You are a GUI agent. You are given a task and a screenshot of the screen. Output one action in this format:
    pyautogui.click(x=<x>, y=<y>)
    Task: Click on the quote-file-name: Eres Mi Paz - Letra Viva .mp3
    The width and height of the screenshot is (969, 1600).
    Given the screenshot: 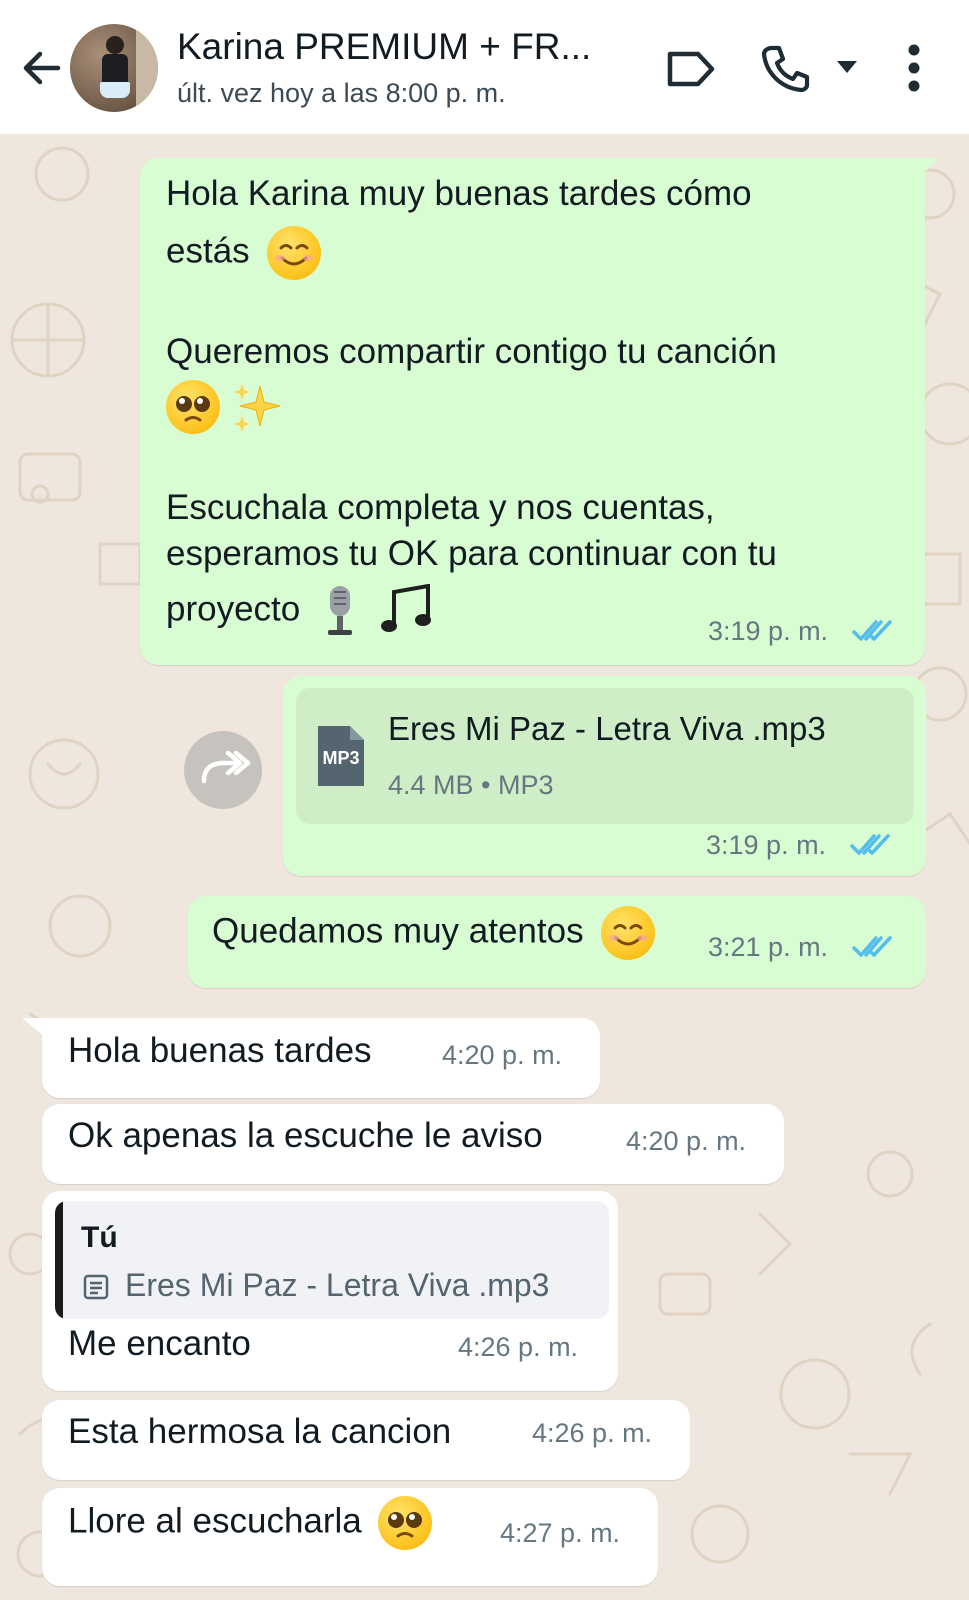 What is the action you would take?
    pyautogui.click(x=337, y=1285)
    